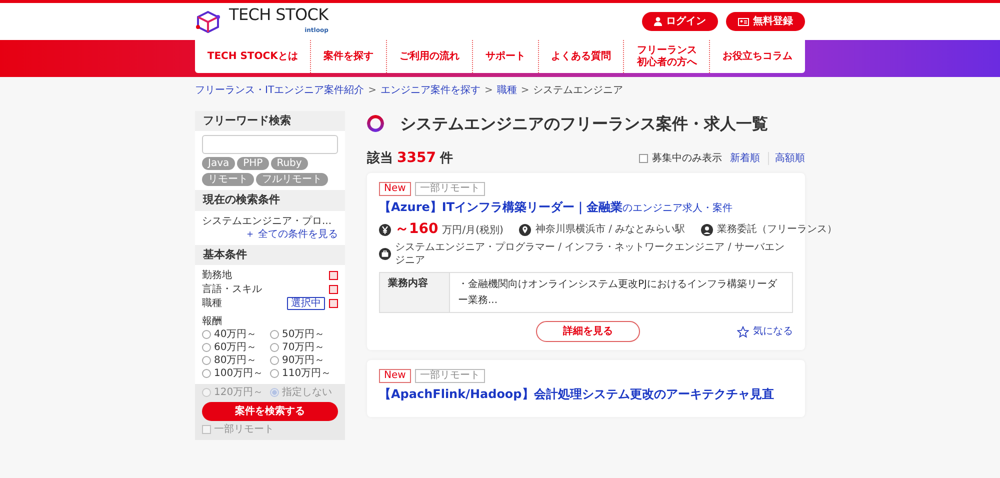 The width and height of the screenshot is (1000, 478). Describe the element at coordinates (252, 56) in the screenshot. I see `nav-link: TECH STOCKとは` at that location.